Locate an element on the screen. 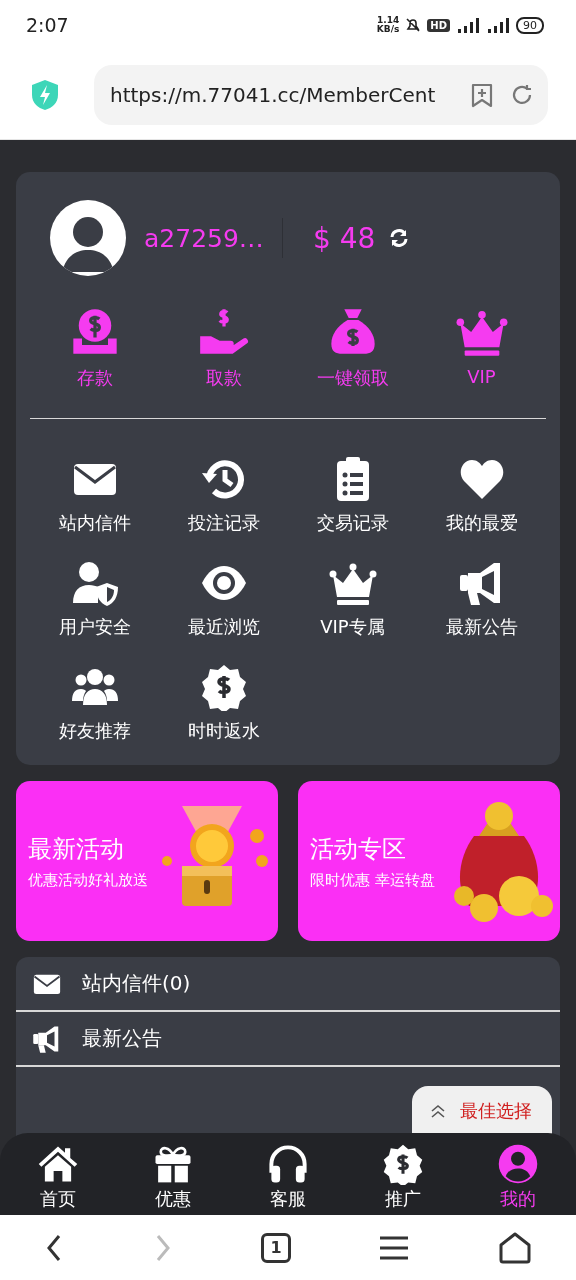  user-circle-icon is located at coordinates (518, 1164).